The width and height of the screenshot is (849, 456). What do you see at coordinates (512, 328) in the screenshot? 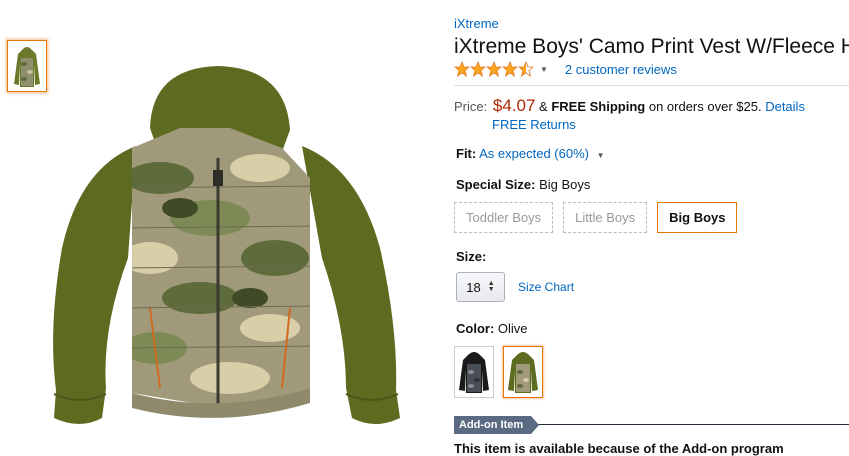
I see `color-value: Olive` at bounding box center [512, 328].